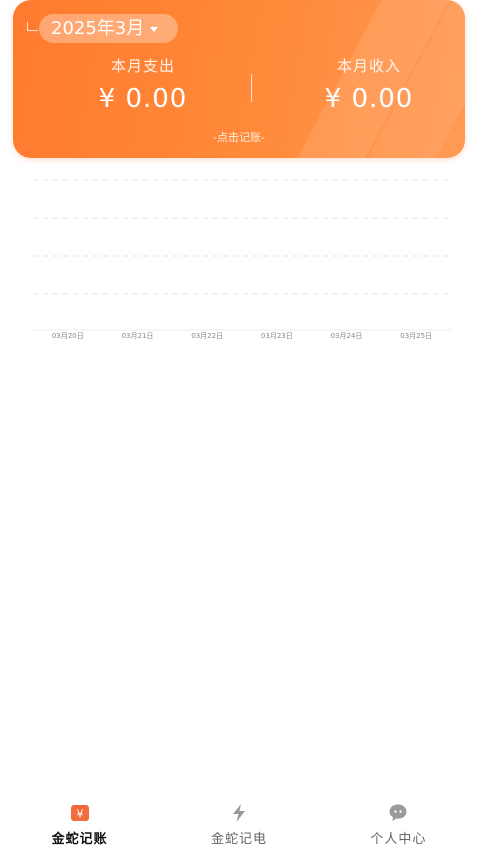  I want to click on month-picker-label: 2025年3月, so click(98, 28).